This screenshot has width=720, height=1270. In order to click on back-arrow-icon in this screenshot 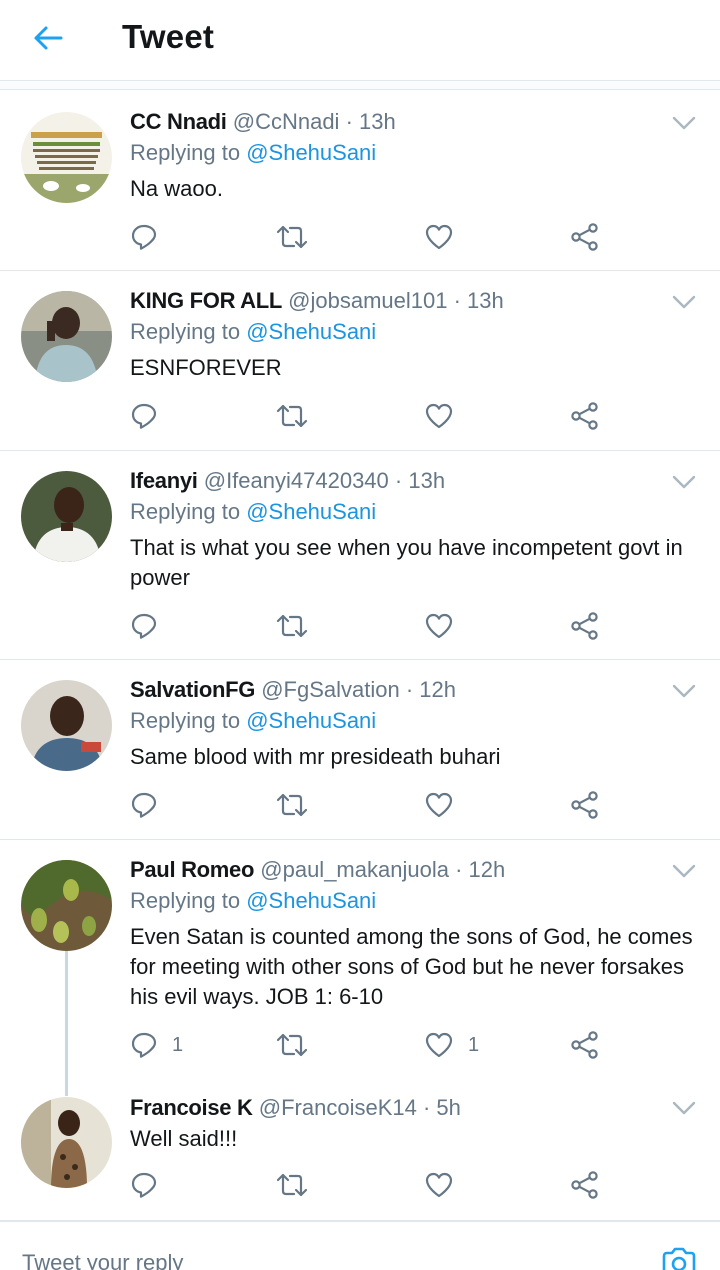, I will do `click(48, 38)`.